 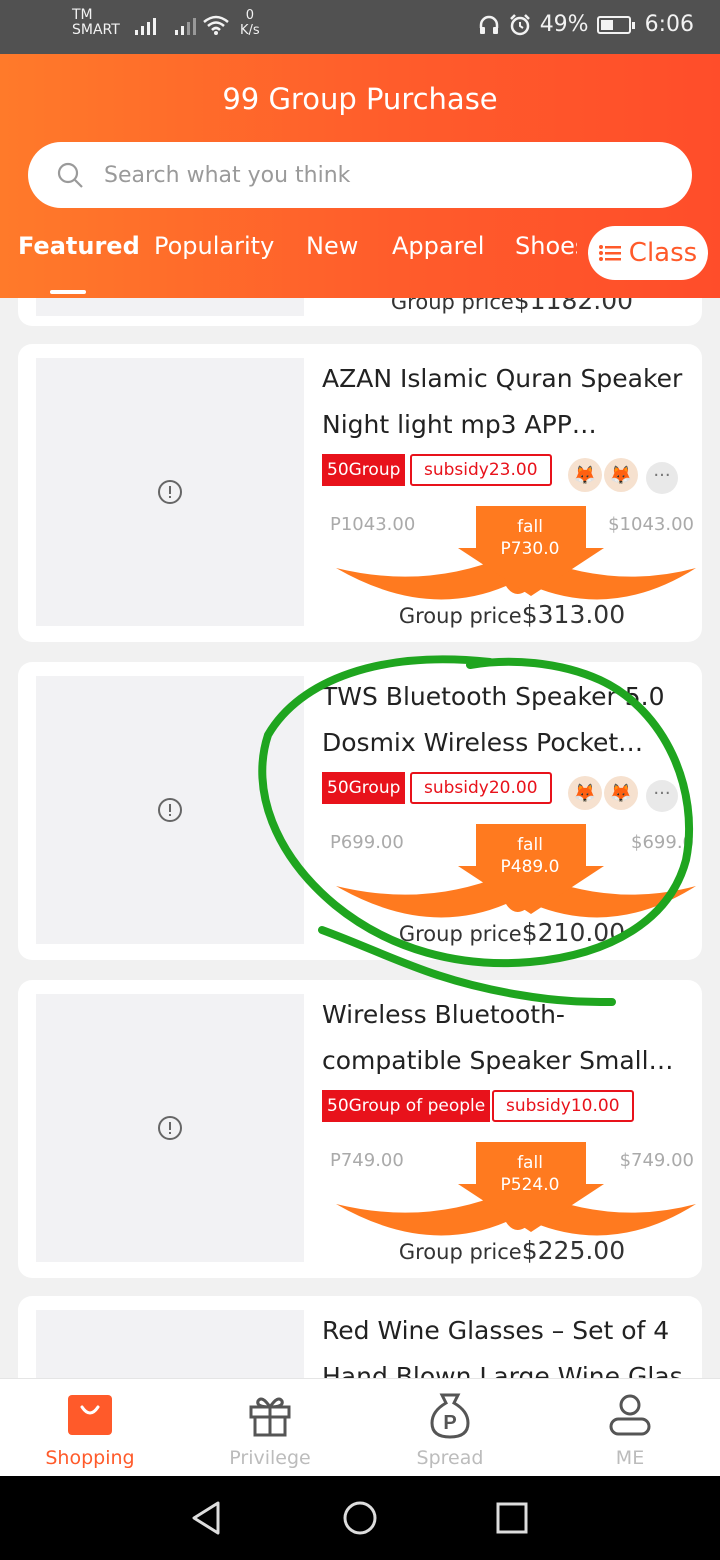 What do you see at coordinates (573, 614) in the screenshot?
I see `group-price-value: $313.00` at bounding box center [573, 614].